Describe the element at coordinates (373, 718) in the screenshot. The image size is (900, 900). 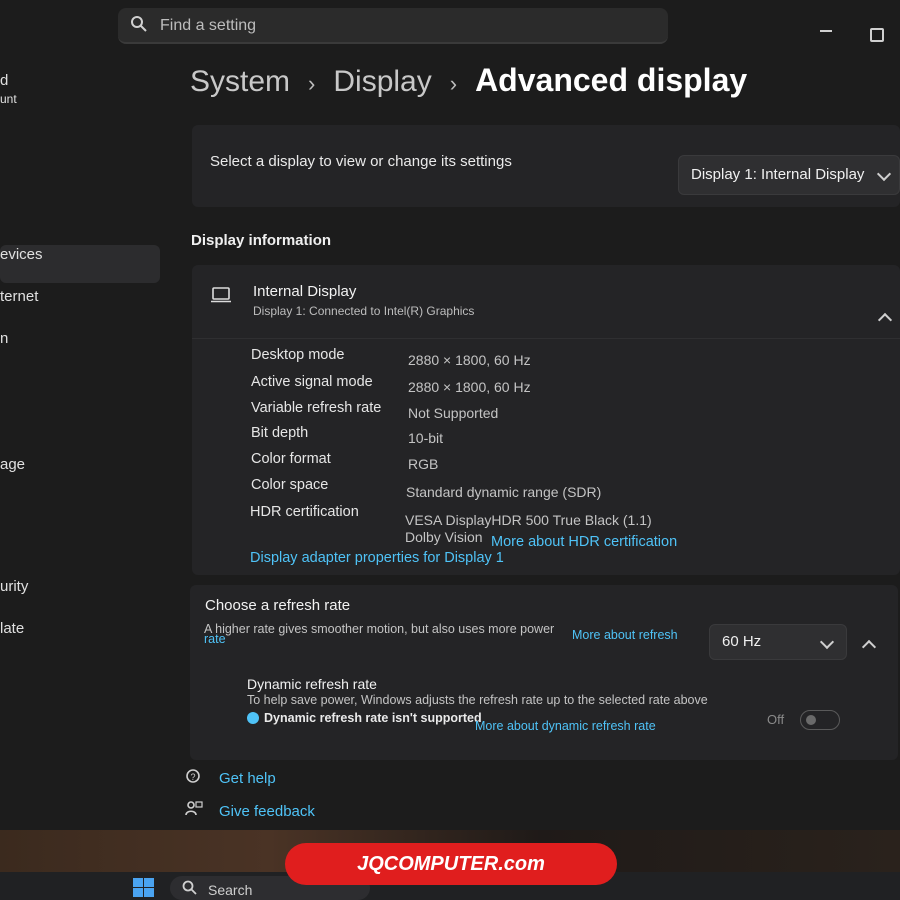
I see `dynamic-refresh-unsupported: Dynamic refresh rate isn't supported` at that location.